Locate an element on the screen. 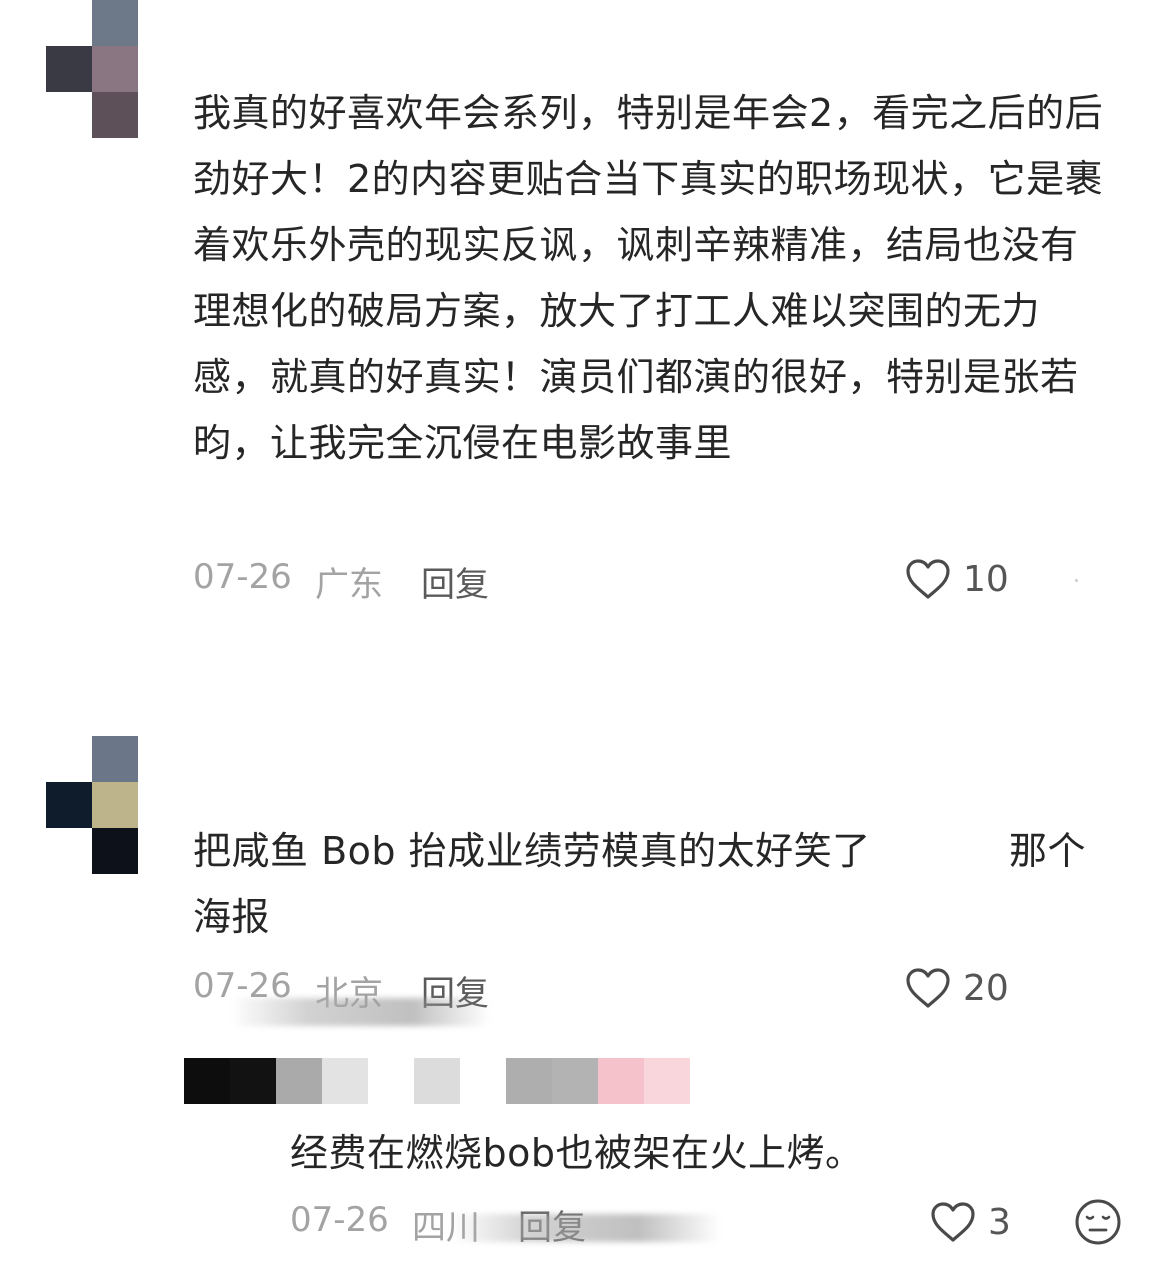 This screenshot has height=1262, width=1170. comment-text: 把咸鱼 Bob 抬成业绩劳模真的太好笑了 那个海报 is located at coordinates (639, 884).